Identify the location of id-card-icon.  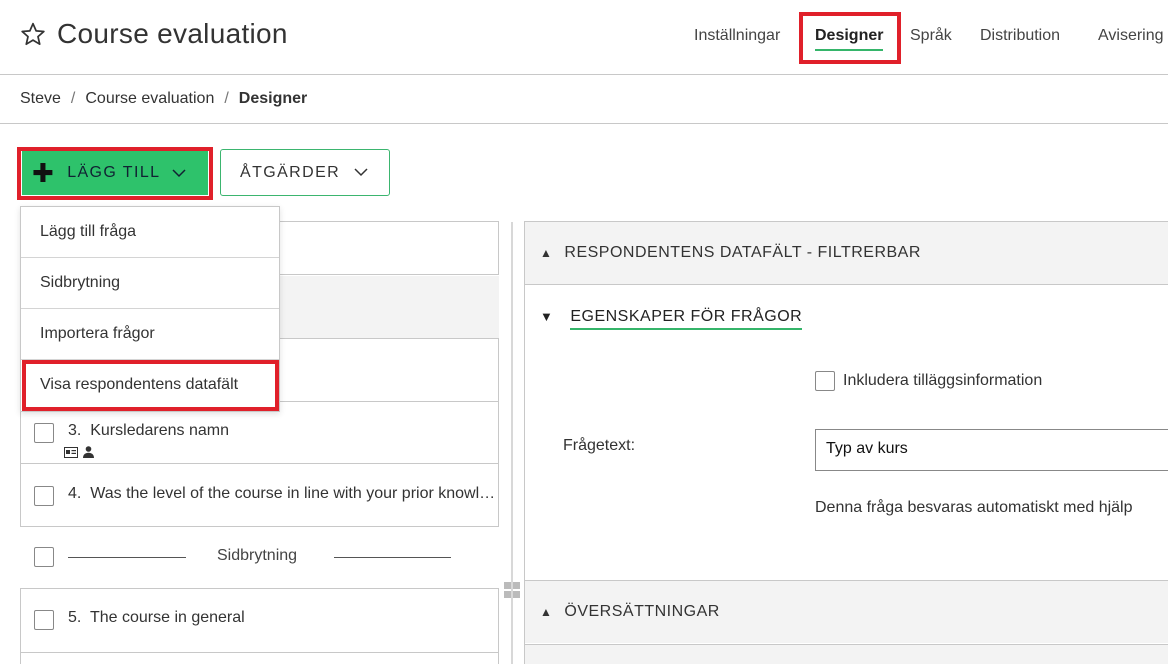
(71, 452).